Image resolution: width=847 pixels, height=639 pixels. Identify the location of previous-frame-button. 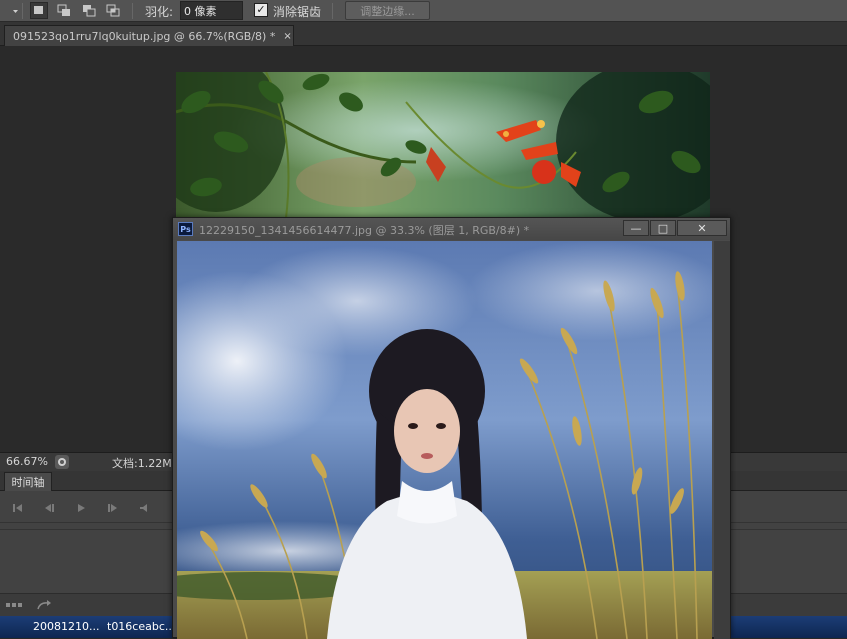
(49, 508).